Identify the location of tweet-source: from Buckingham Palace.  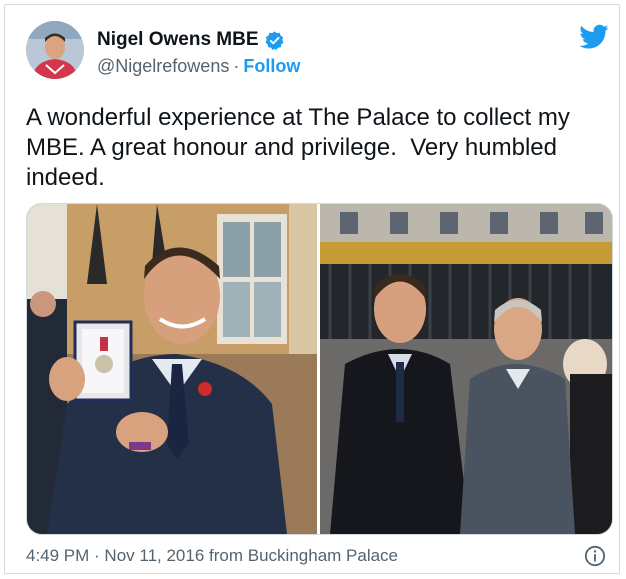
(304, 555).